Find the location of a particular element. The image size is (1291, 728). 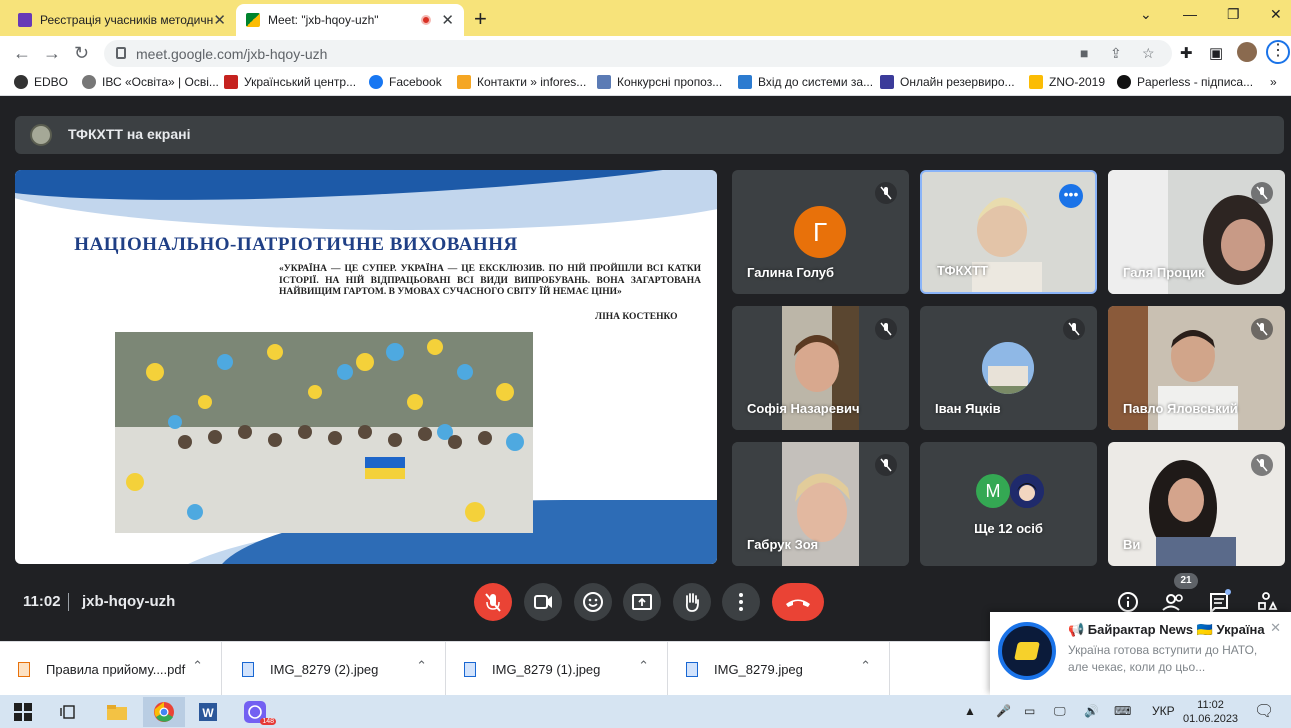

side-panel-icon: ▣ is located at coordinates (1216, 53).